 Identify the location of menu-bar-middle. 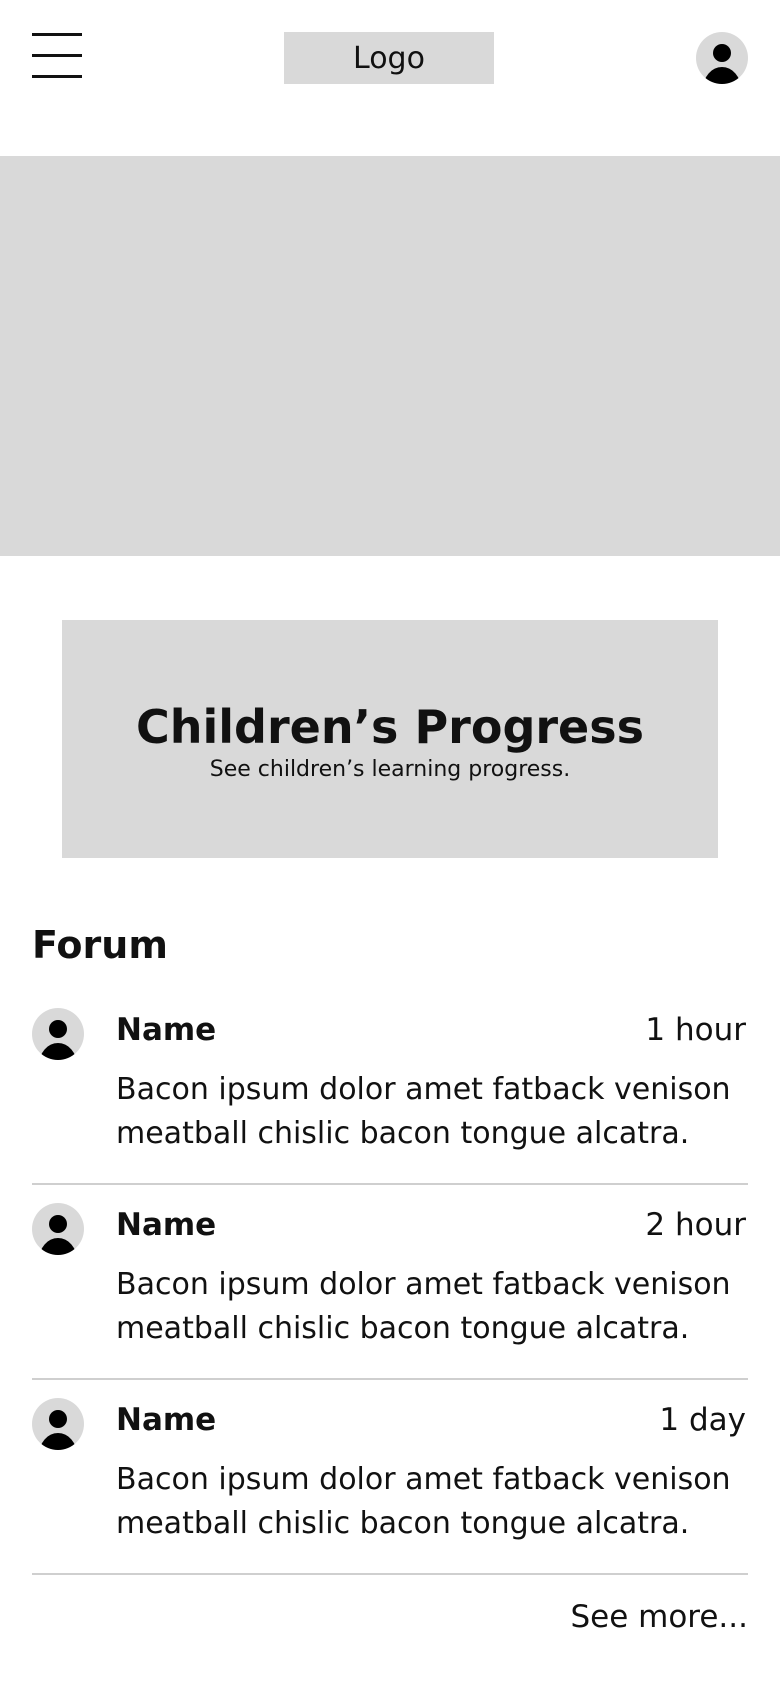
(57, 55).